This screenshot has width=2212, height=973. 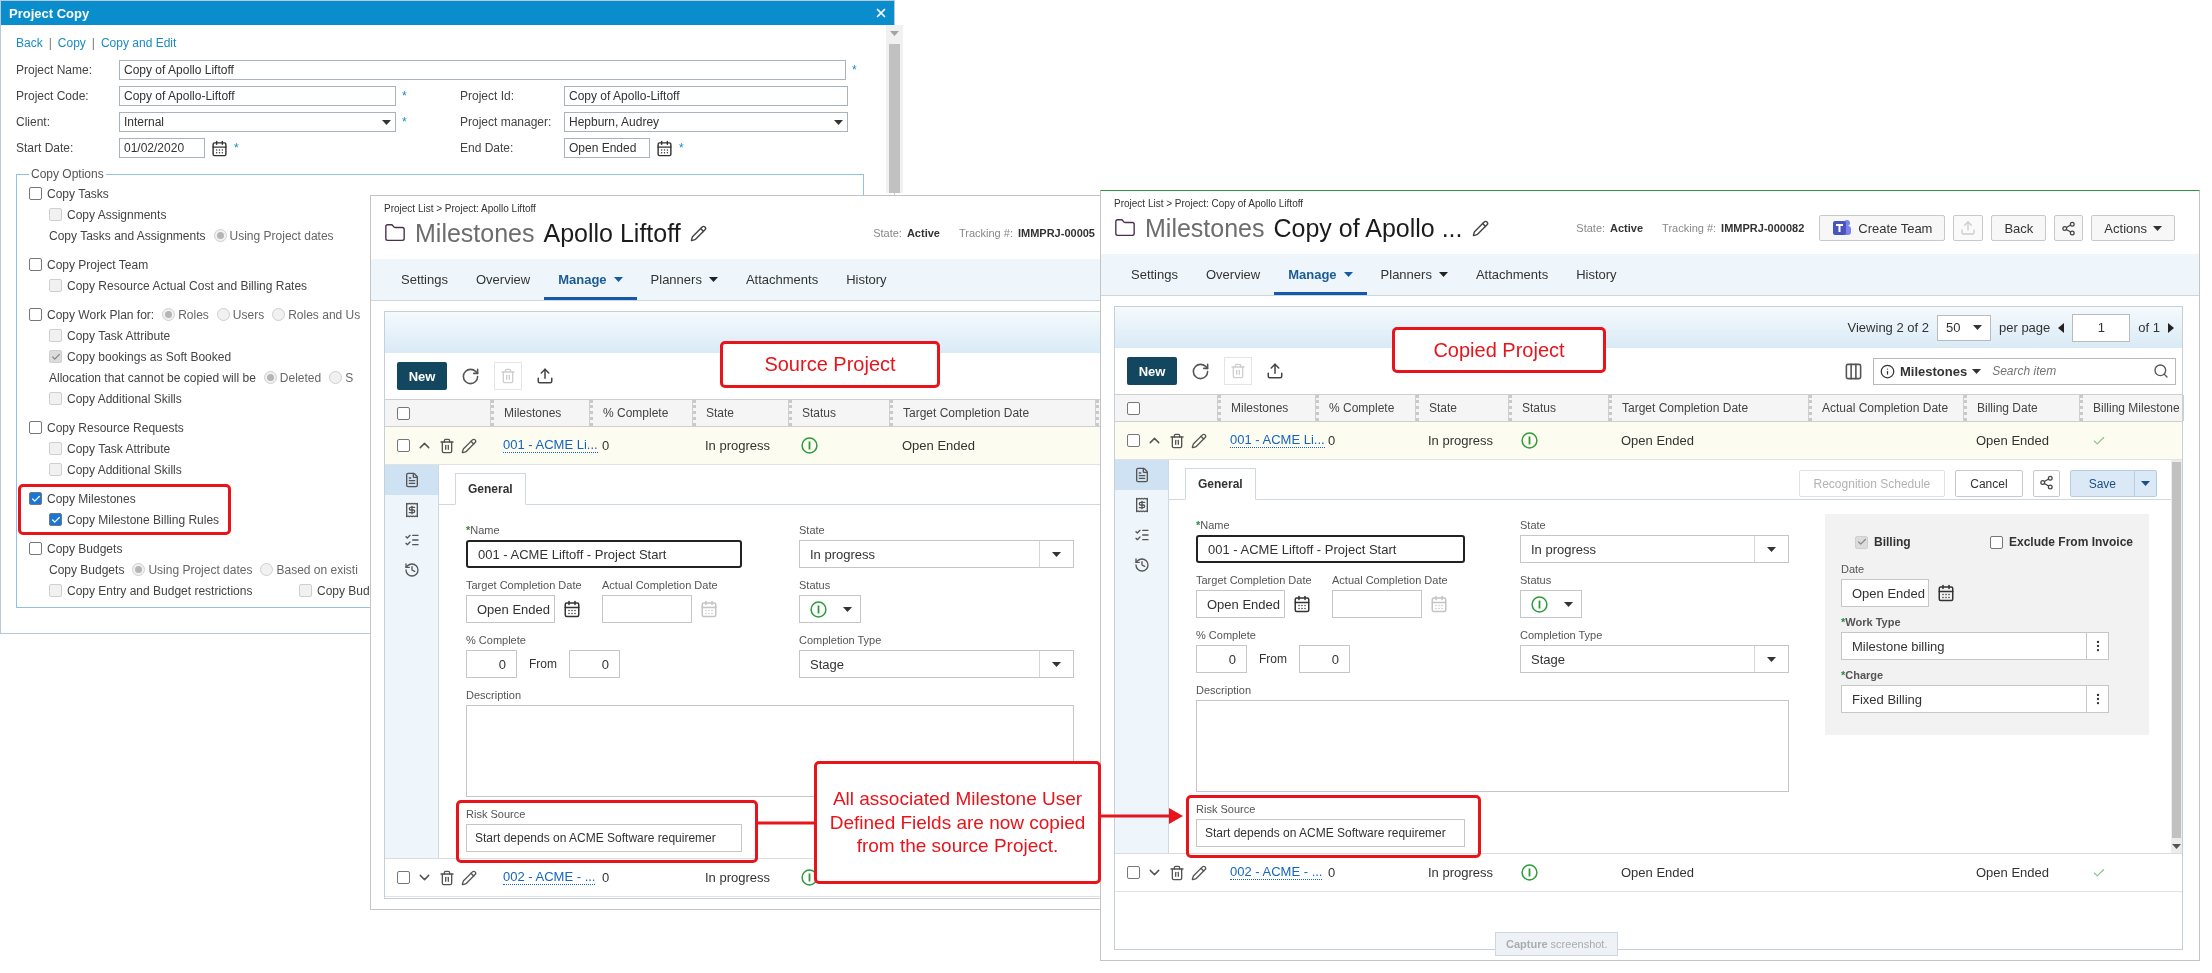 I want to click on risk-source-field: Start depends on ACME Software requiremer, so click(x=1330, y=833).